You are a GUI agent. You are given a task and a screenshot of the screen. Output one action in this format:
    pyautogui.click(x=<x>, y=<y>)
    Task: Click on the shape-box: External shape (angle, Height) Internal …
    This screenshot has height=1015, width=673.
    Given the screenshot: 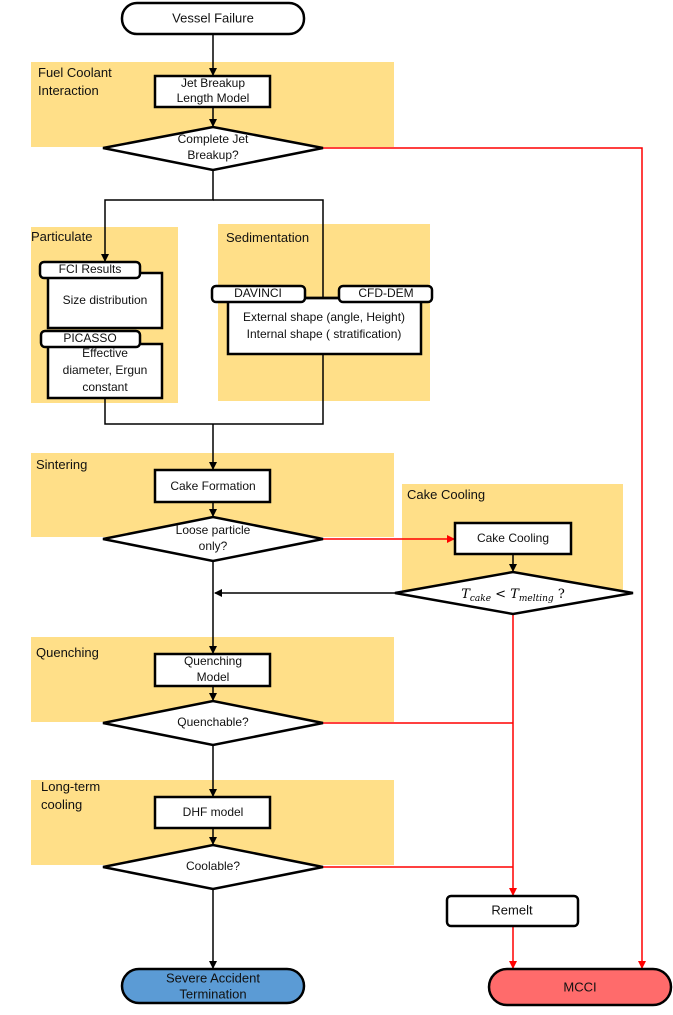 What is the action you would take?
    pyautogui.click(x=324, y=326)
    